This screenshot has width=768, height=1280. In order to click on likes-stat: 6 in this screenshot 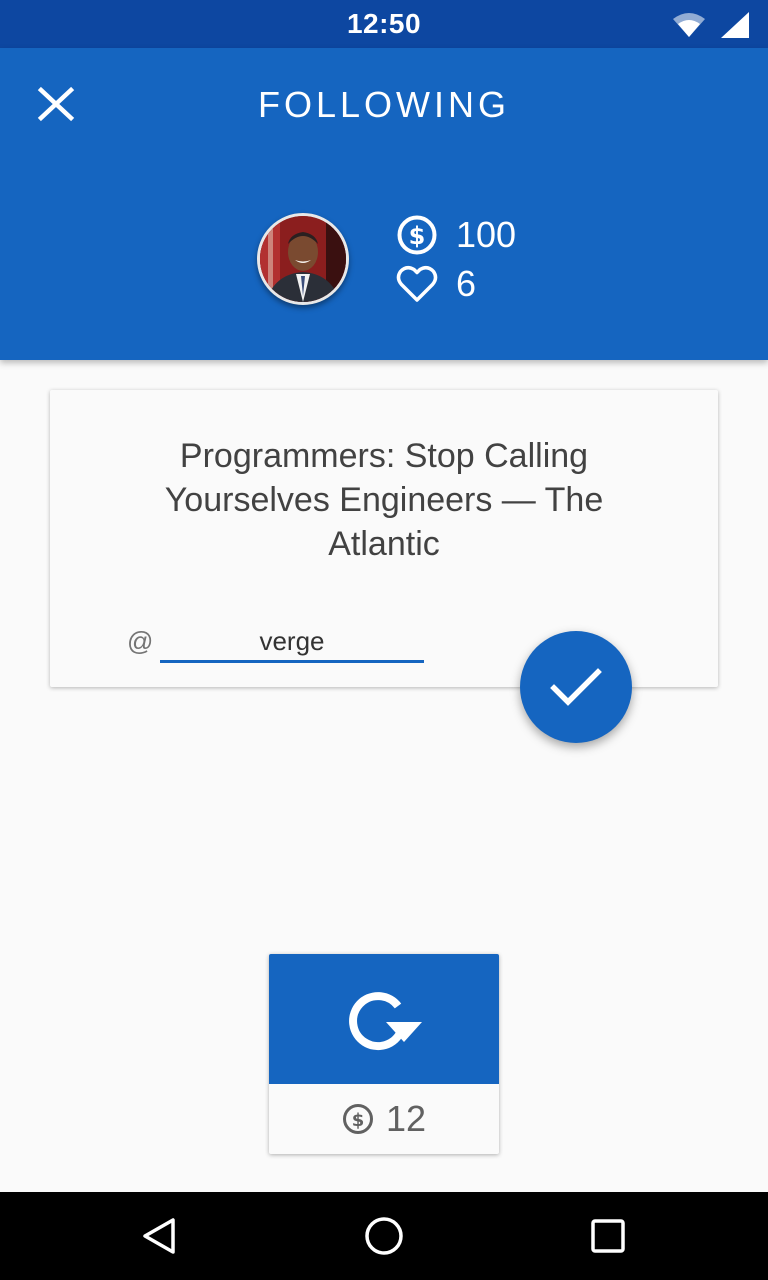, I will do `click(436, 284)`.